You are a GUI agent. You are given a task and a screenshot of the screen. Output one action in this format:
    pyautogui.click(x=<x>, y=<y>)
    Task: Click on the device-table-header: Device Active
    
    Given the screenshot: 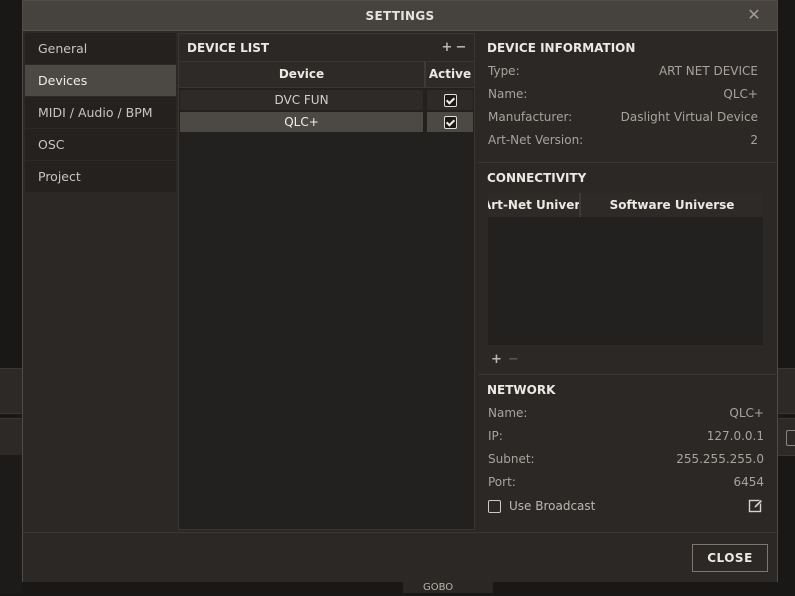 What is the action you would take?
    pyautogui.click(x=326, y=74)
    